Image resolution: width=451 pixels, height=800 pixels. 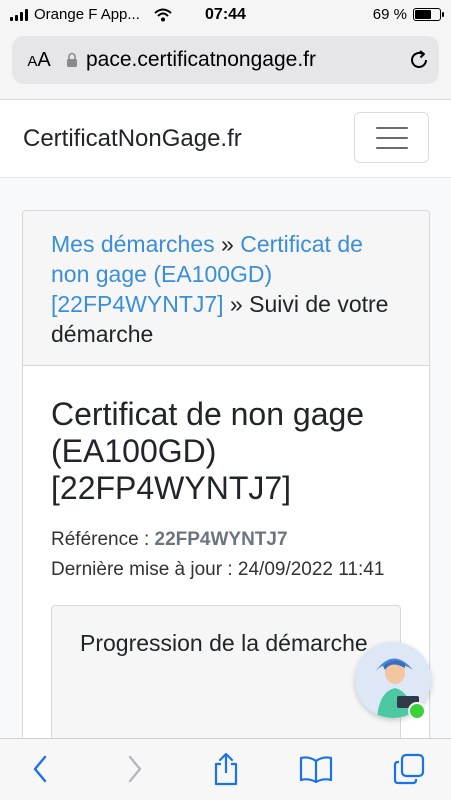 I want to click on reload-icon, so click(x=419, y=59).